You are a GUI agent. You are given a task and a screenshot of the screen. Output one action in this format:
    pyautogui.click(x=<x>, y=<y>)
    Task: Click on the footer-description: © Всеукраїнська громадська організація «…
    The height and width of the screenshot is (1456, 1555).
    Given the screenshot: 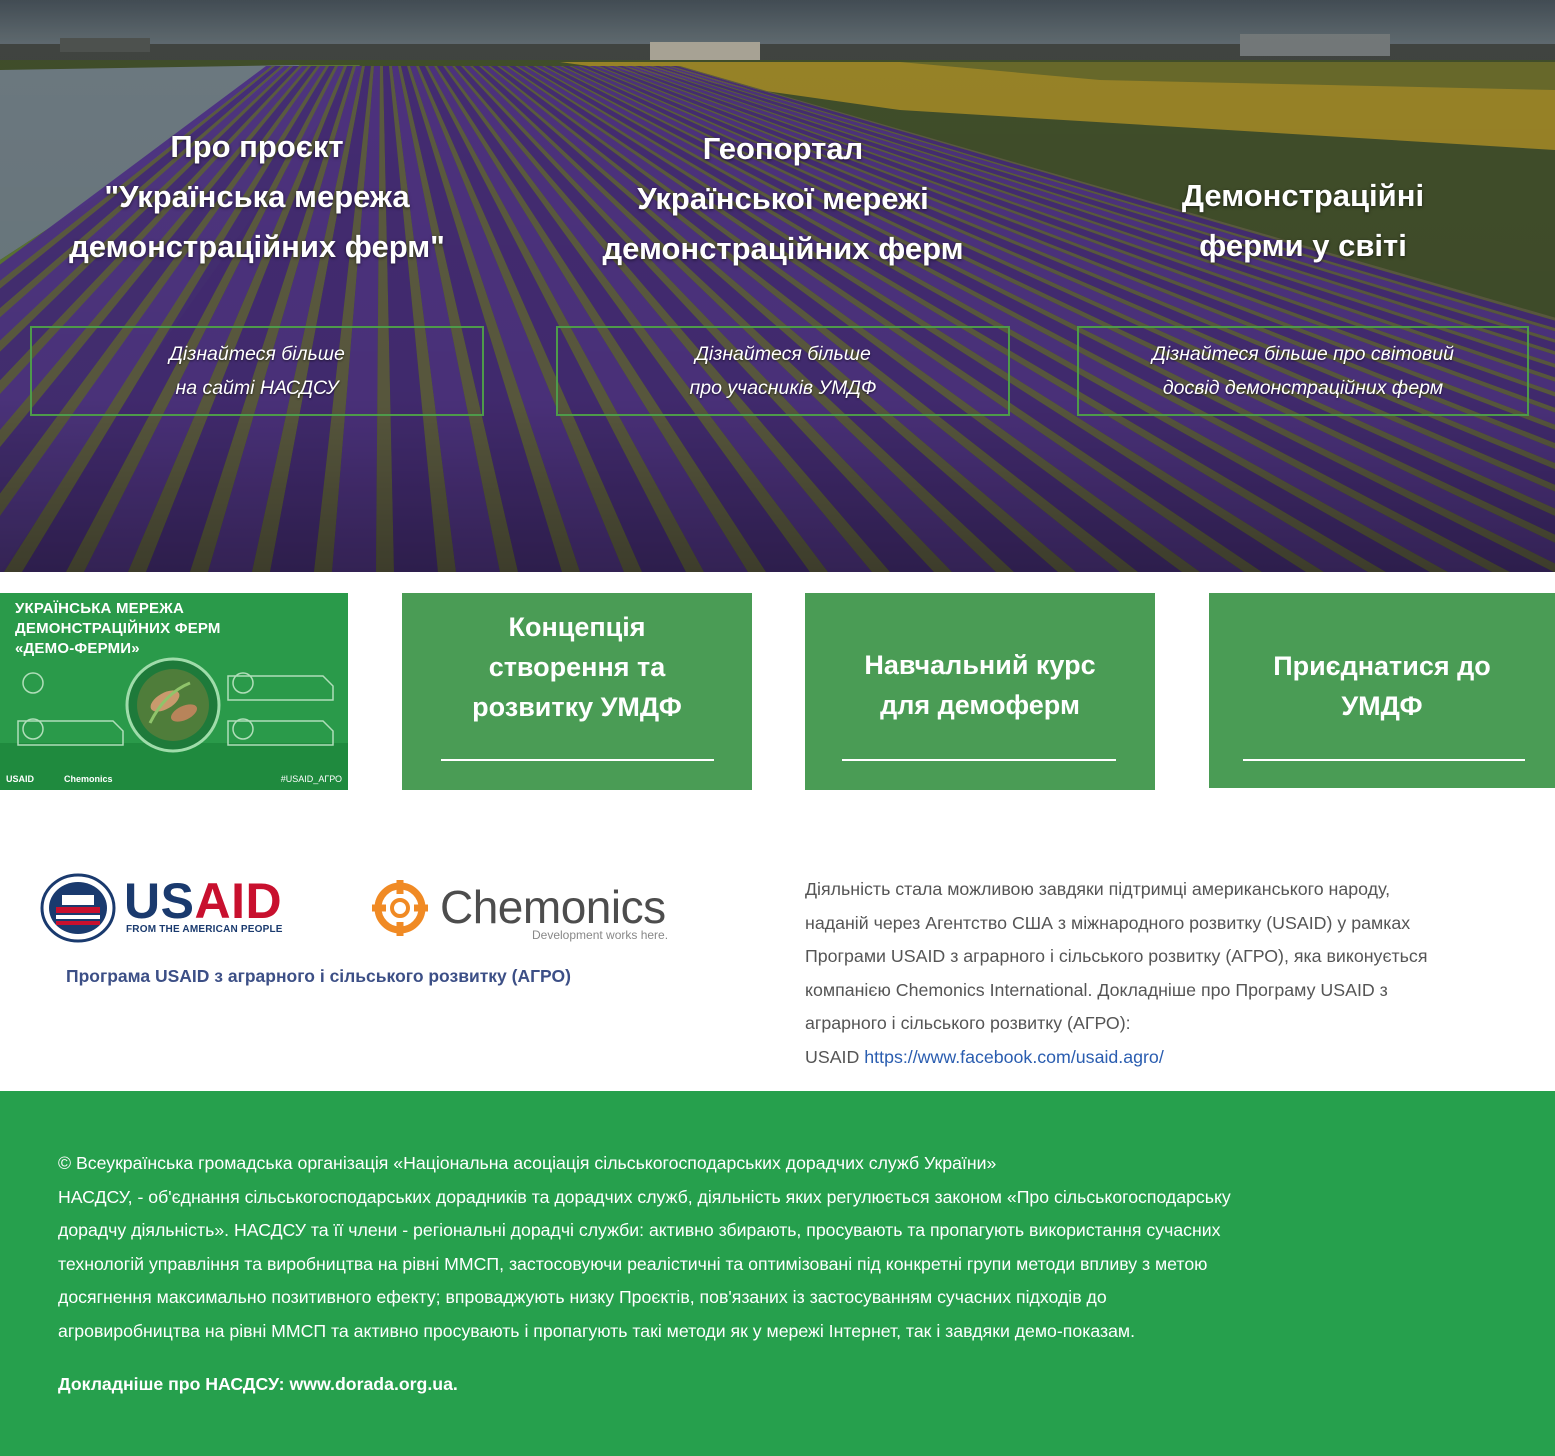 What is the action you would take?
    pyautogui.click(x=778, y=1248)
    